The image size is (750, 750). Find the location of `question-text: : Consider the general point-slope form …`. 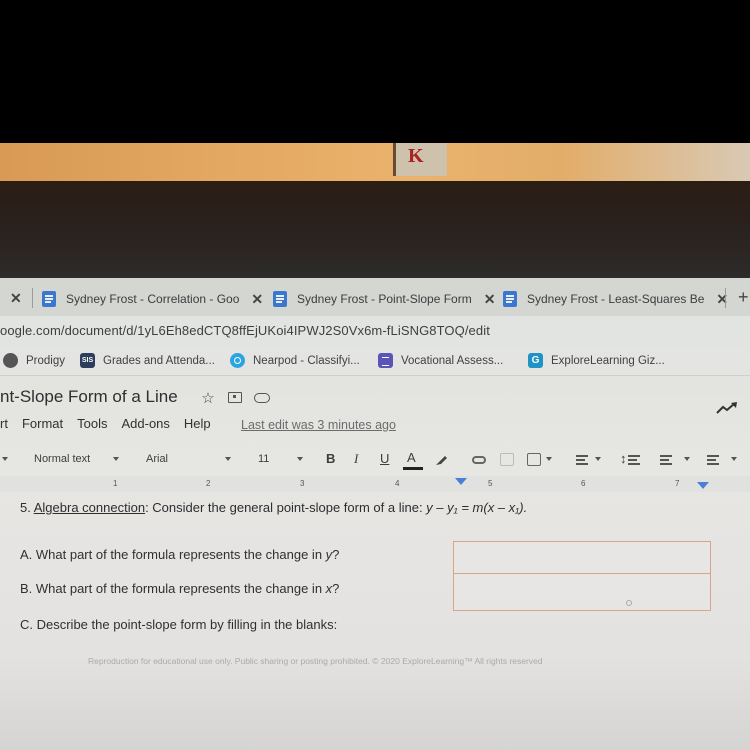

question-text: : Consider the general point-slope form … is located at coordinates (286, 507).